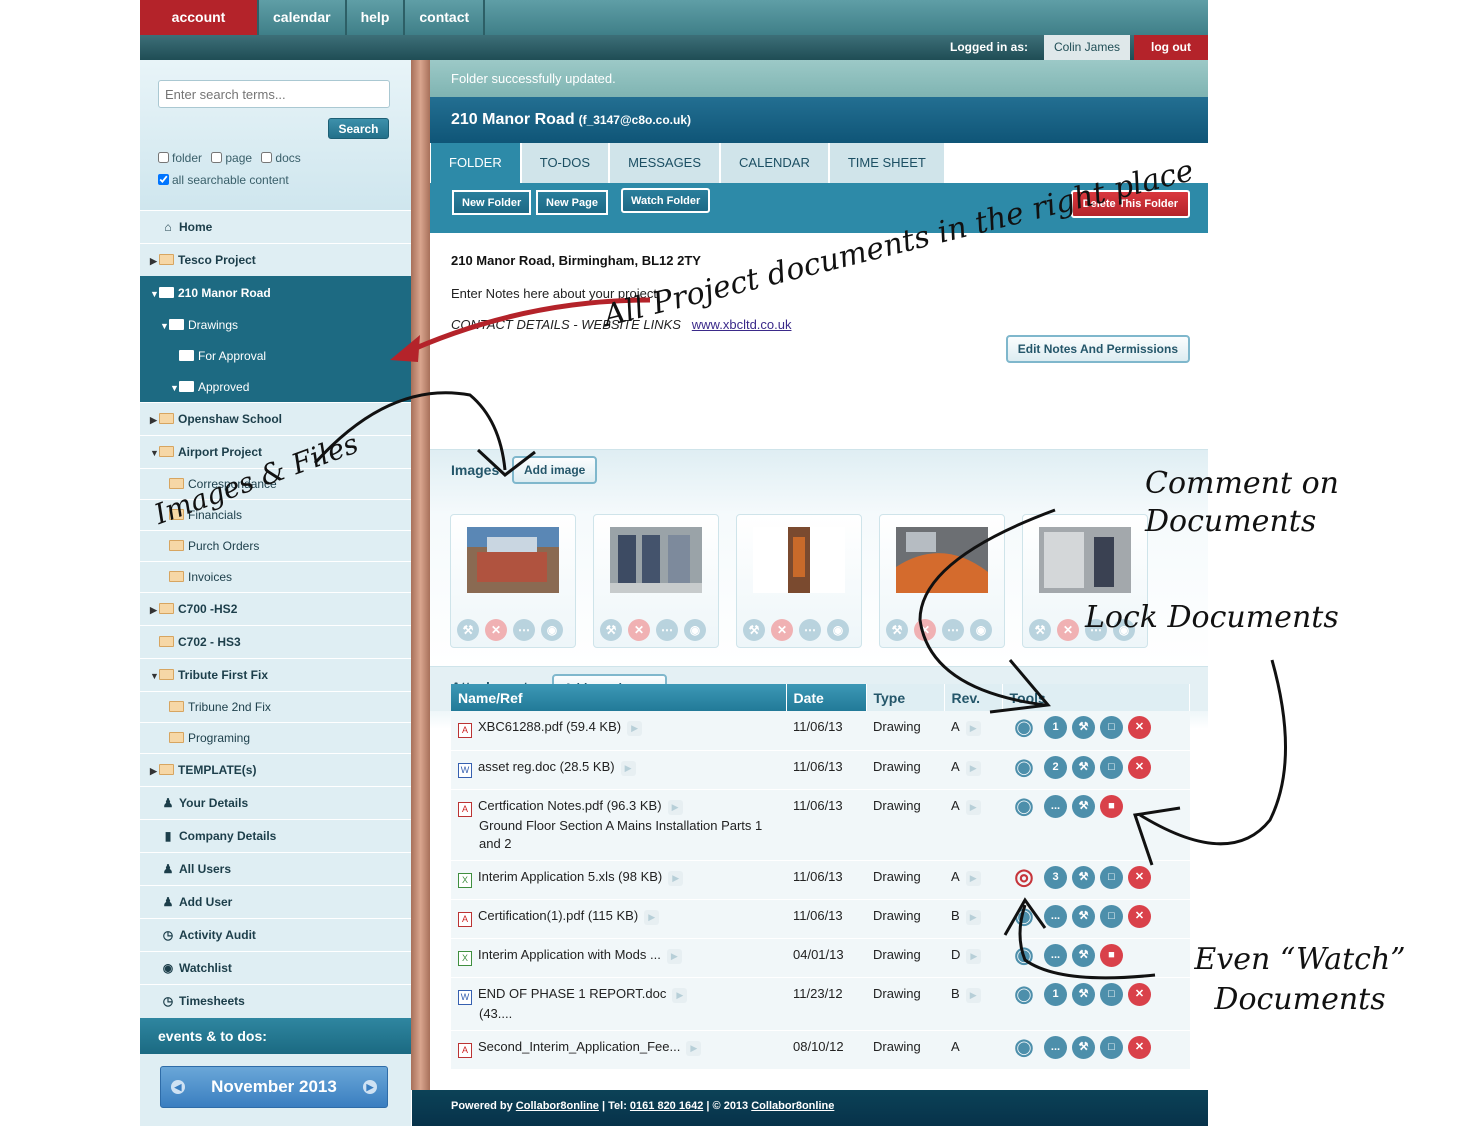  What do you see at coordinates (163, 179) in the screenshot?
I see `filter-all-checkbox` at bounding box center [163, 179].